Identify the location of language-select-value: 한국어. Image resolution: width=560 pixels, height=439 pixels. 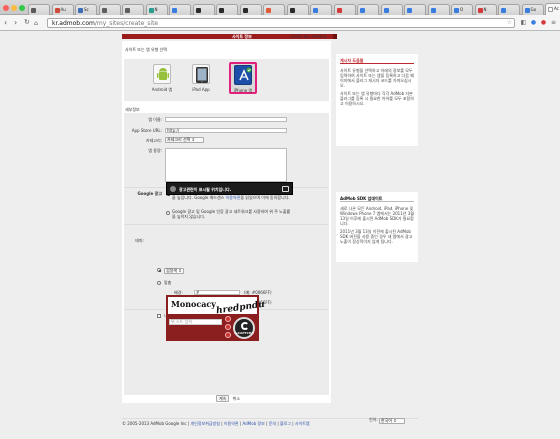
(387, 420).